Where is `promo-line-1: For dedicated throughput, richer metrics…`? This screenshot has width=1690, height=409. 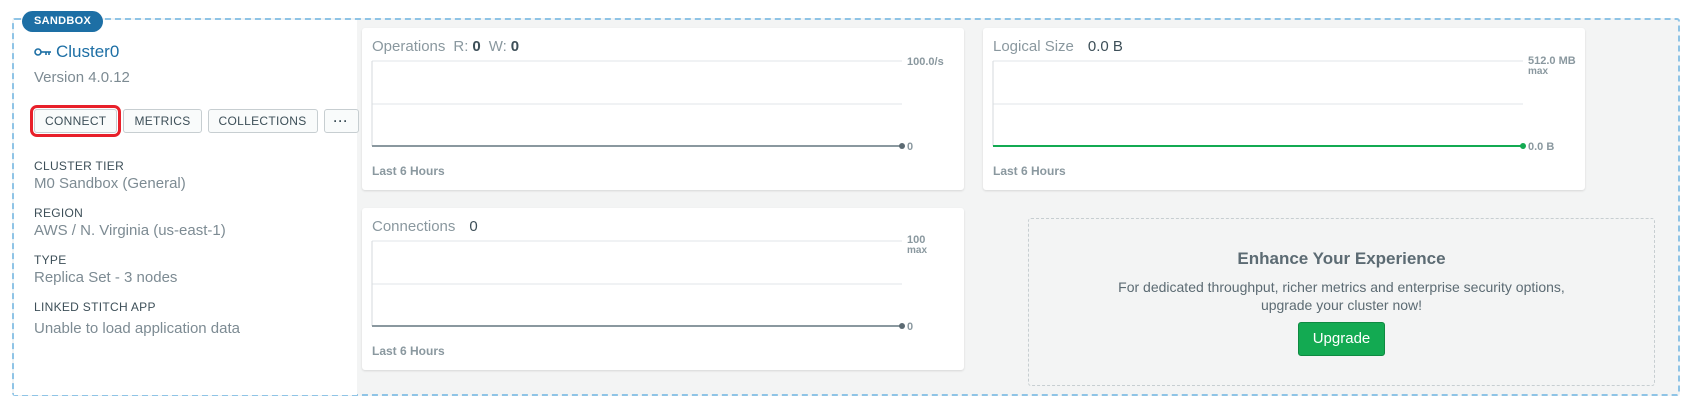 promo-line-1: For dedicated throughput, richer metrics… is located at coordinates (1341, 287).